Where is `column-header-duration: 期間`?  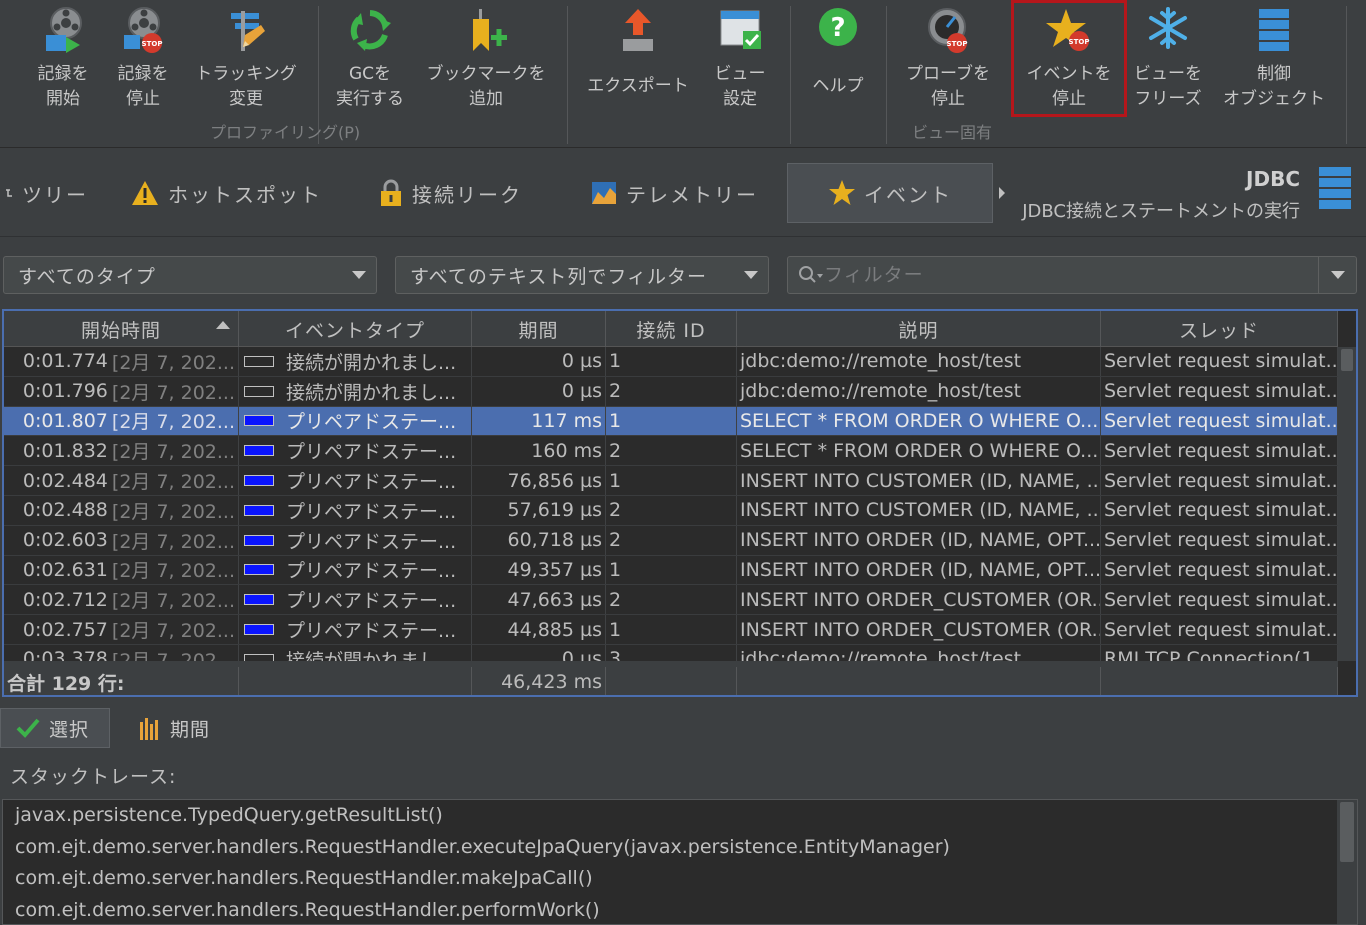
column-header-duration: 期間 is located at coordinates (539, 329).